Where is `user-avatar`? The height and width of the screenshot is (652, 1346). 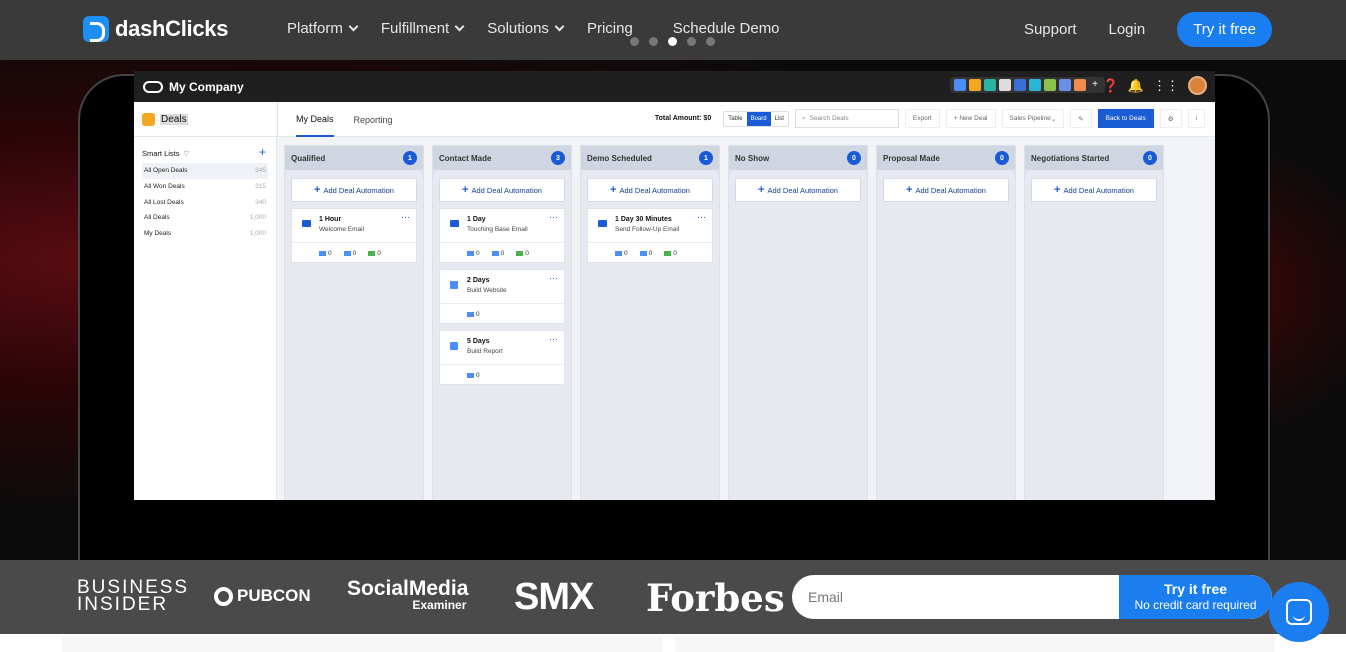
user-avatar is located at coordinates (1197, 85).